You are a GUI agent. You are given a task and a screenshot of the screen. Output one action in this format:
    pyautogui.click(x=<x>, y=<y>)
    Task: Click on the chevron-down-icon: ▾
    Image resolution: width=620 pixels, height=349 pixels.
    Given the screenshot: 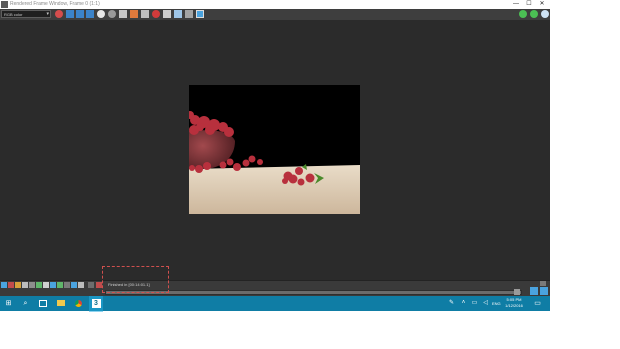 What is the action you would take?
    pyautogui.click(x=47, y=14)
    